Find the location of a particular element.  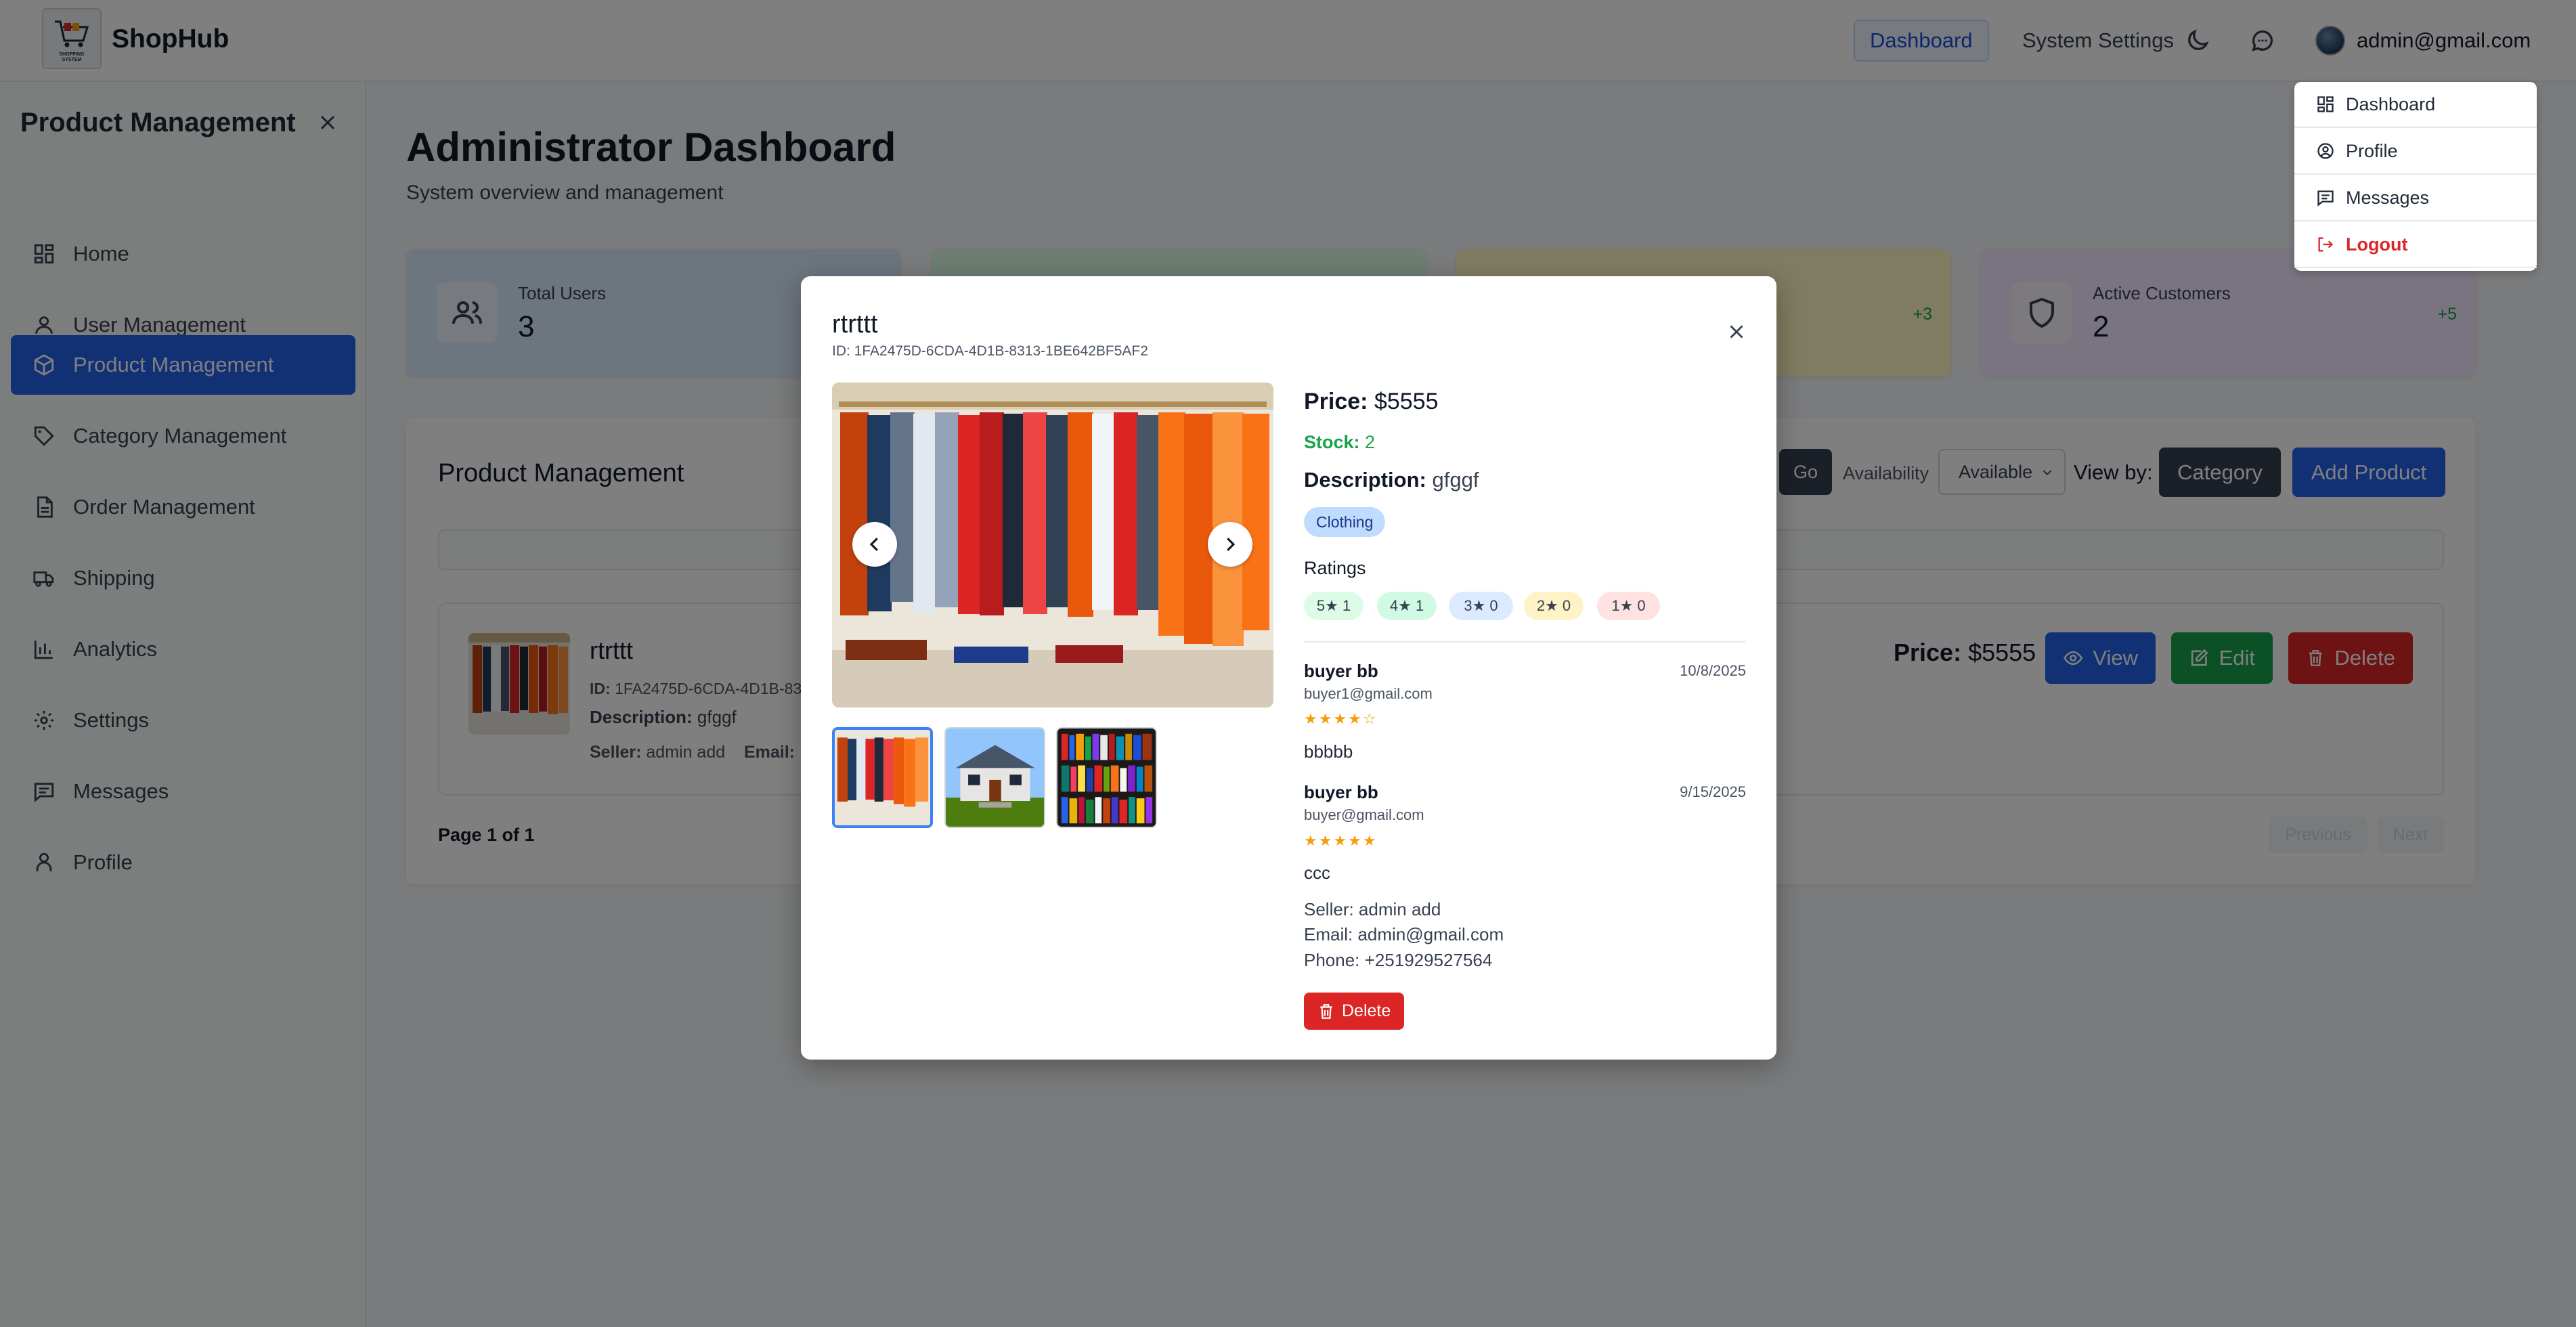

review-email: buyer@gmail.com is located at coordinates (1364, 814).